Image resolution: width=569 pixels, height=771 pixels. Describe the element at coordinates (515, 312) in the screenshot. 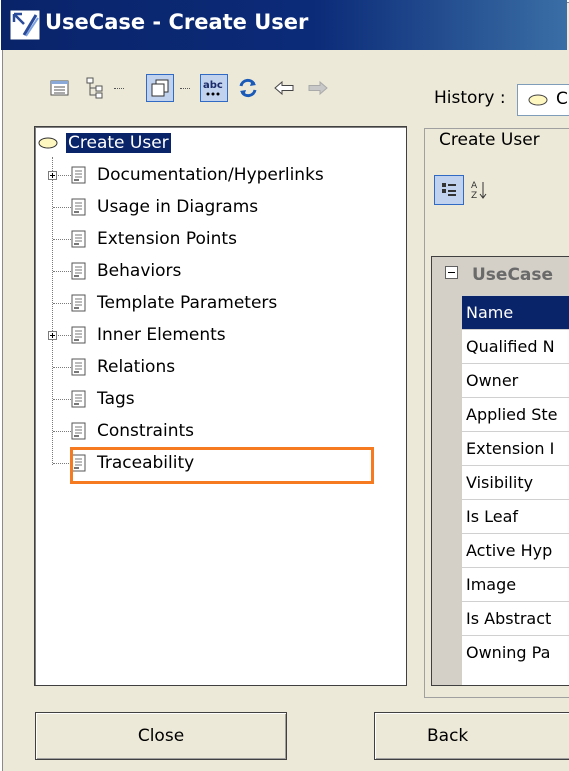

I see `property-row: Name` at that location.